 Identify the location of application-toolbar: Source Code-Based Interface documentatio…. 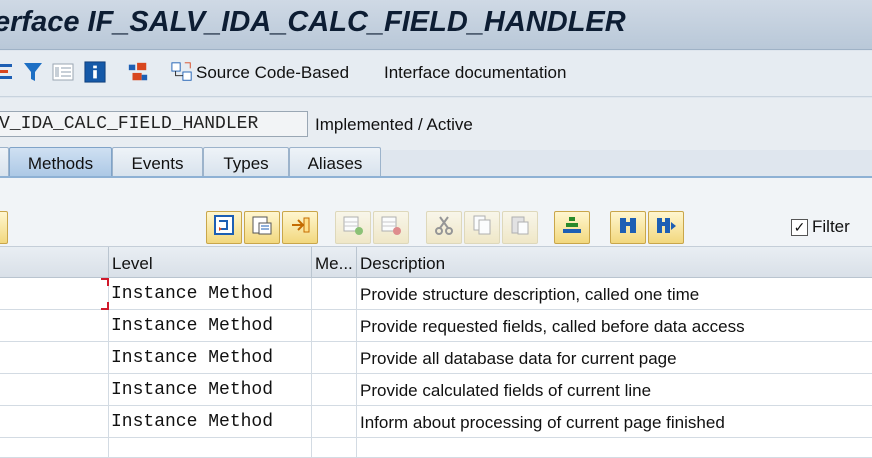
(436, 74).